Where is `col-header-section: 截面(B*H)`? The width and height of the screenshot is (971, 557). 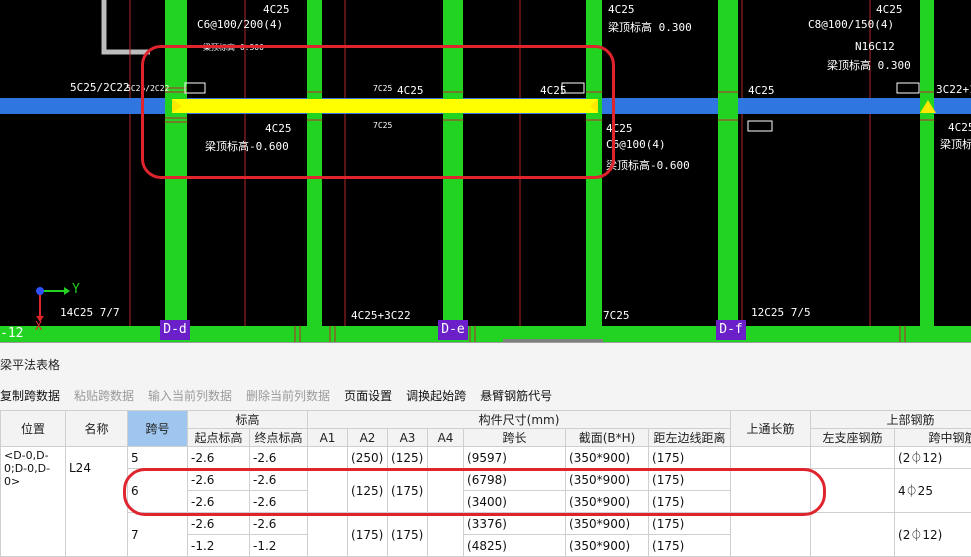 col-header-section: 截面(B*H) is located at coordinates (607, 438).